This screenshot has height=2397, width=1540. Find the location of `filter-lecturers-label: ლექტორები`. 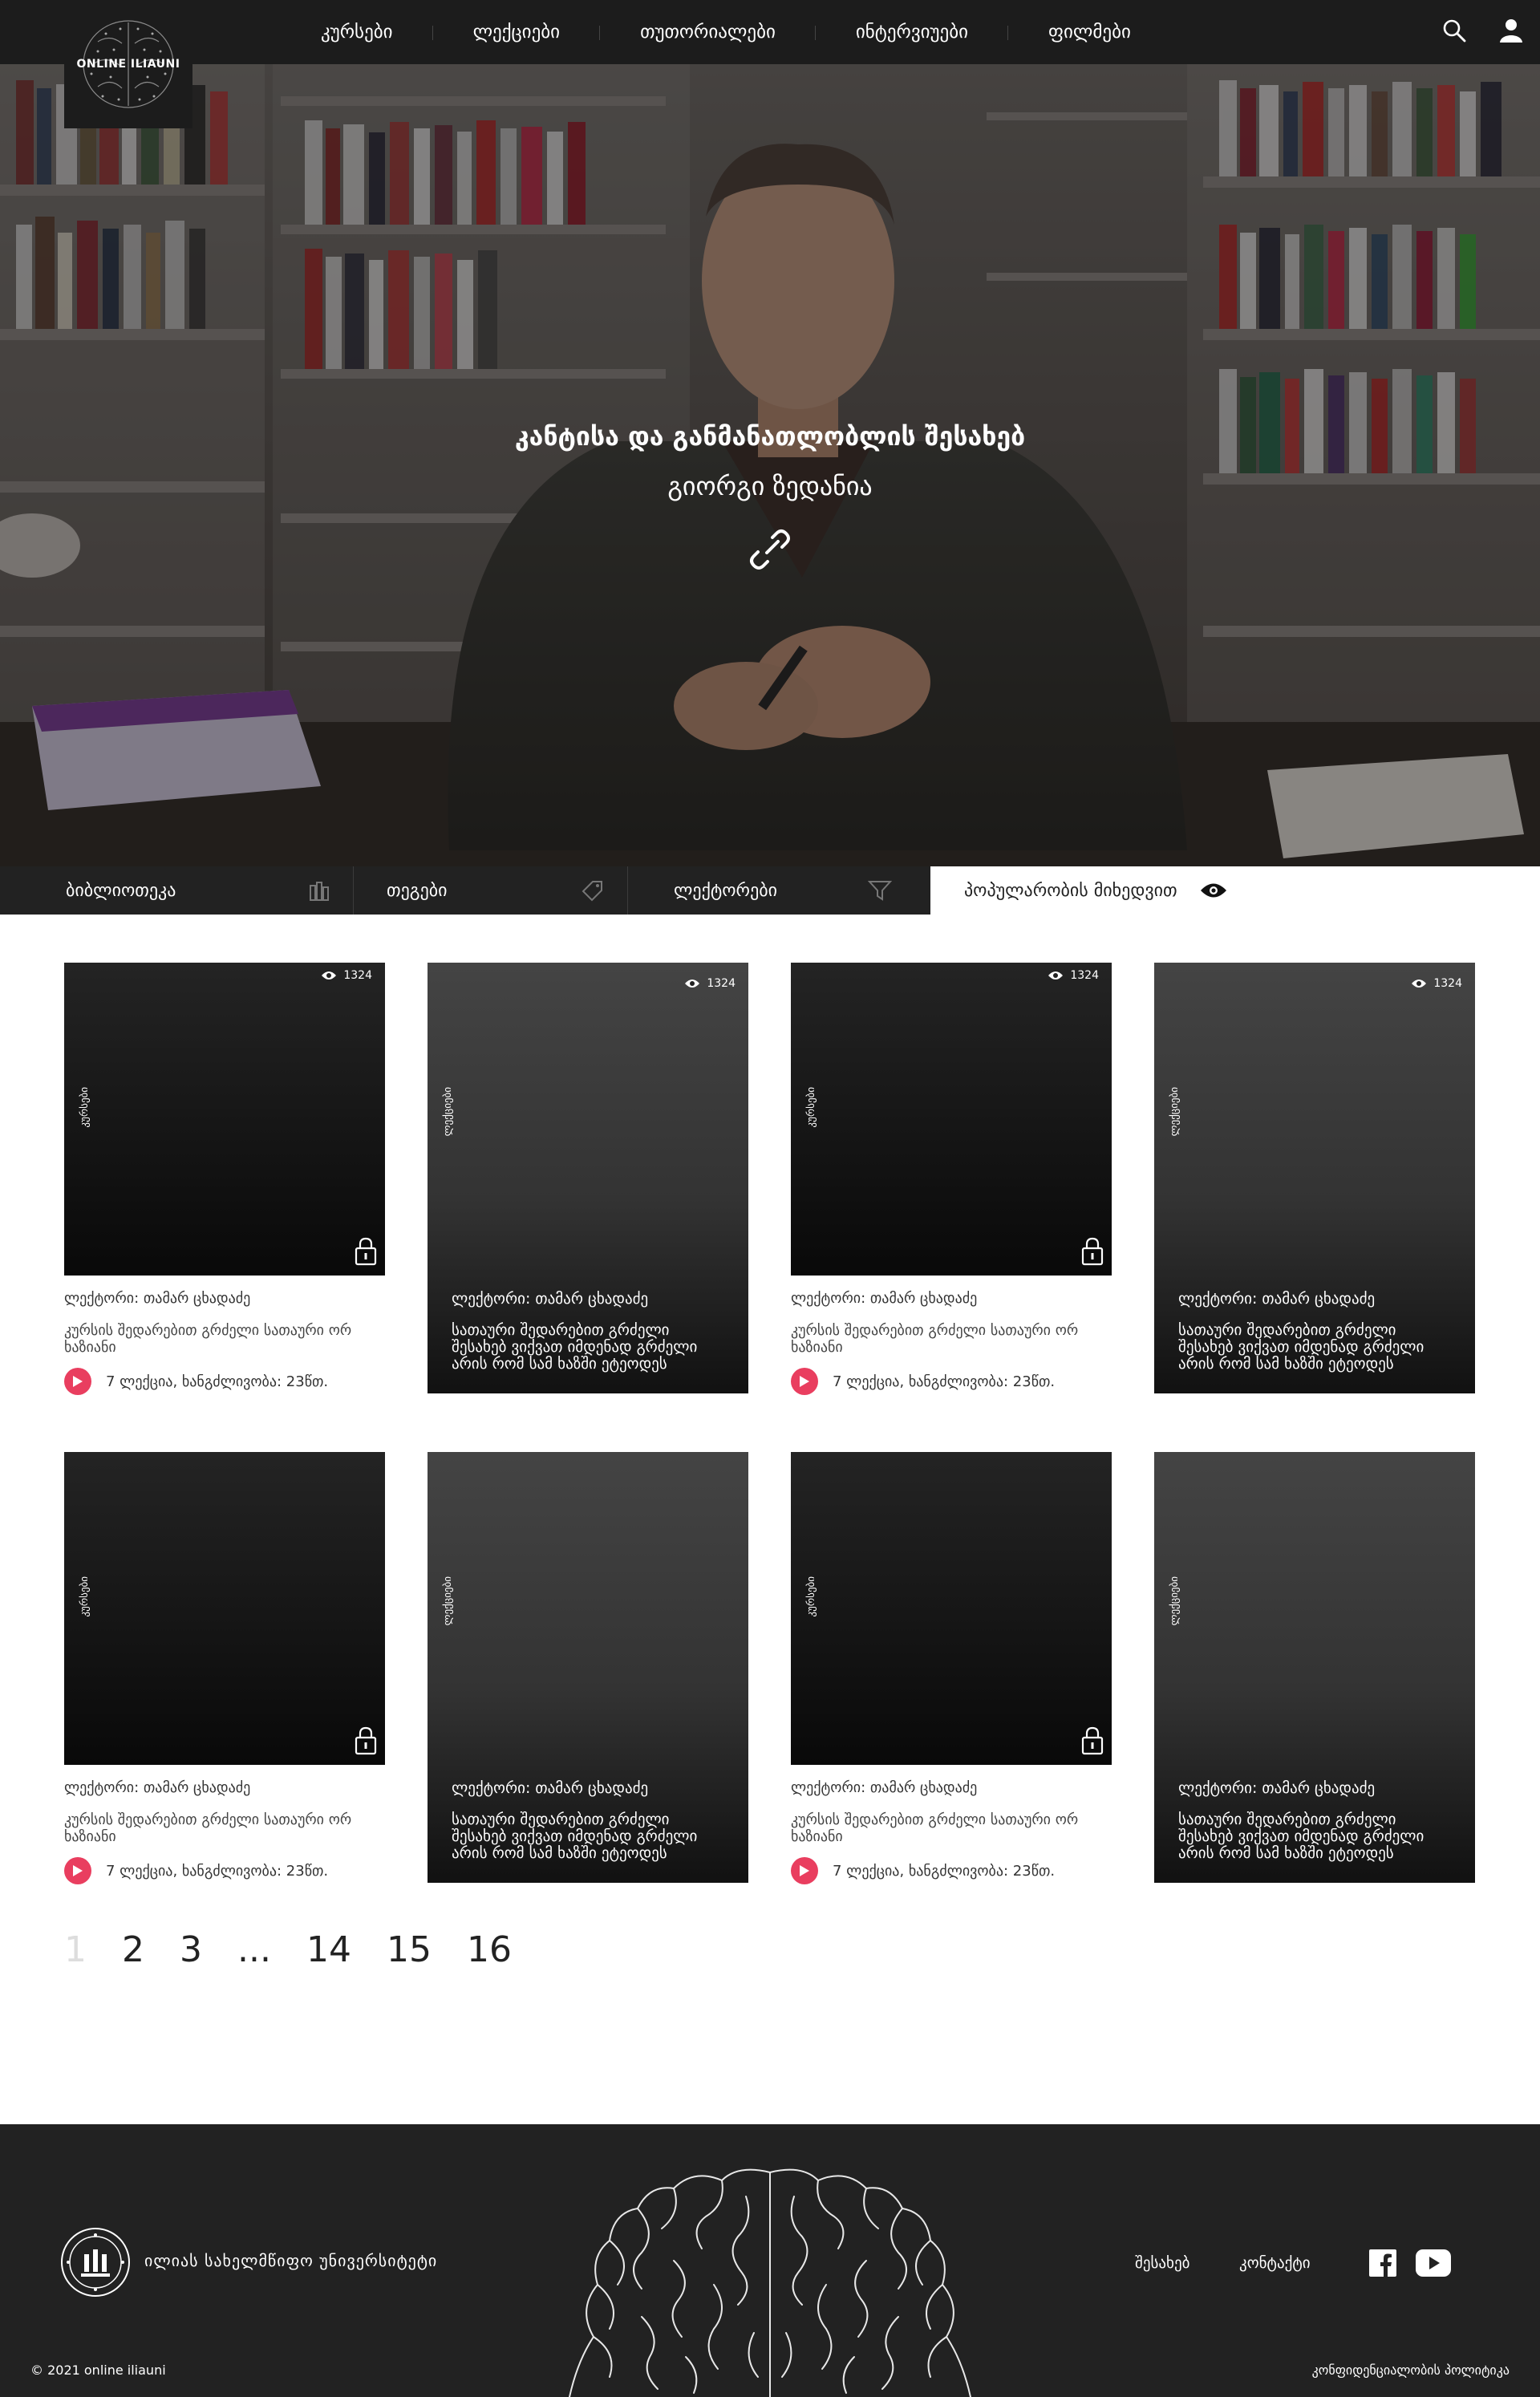

filter-lecturers-label: ლექტორები is located at coordinates (726, 891).